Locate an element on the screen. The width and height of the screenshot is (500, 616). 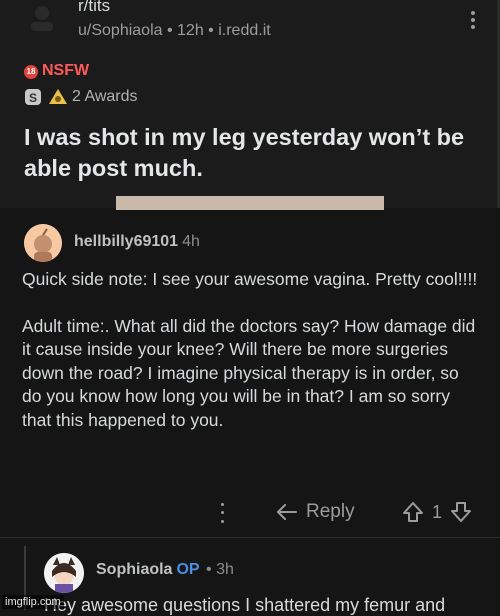
reply-label: Reply is located at coordinates (330, 511).